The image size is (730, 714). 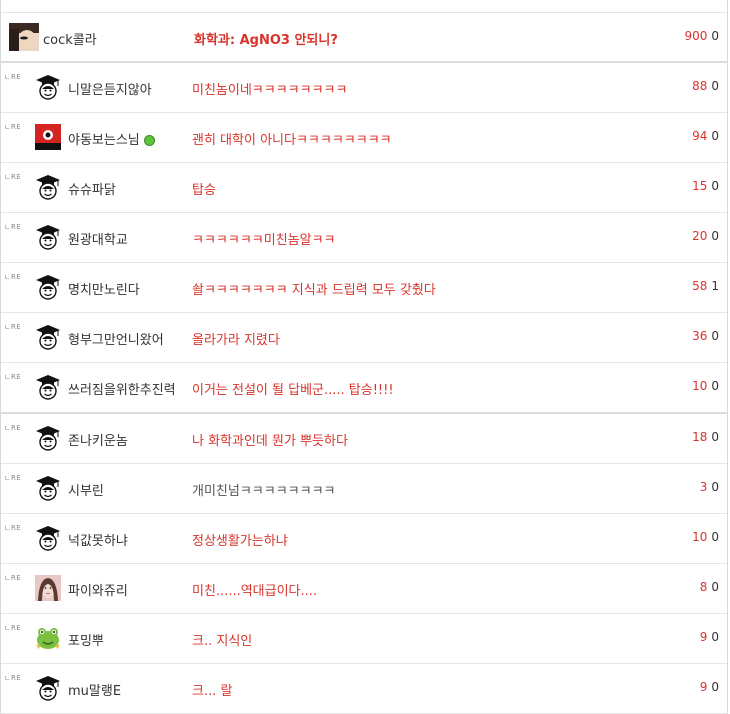 What do you see at coordinates (270, 441) in the screenshot?
I see `comment-text: 나 화학과인데 뭔가 뿌듯하다` at bounding box center [270, 441].